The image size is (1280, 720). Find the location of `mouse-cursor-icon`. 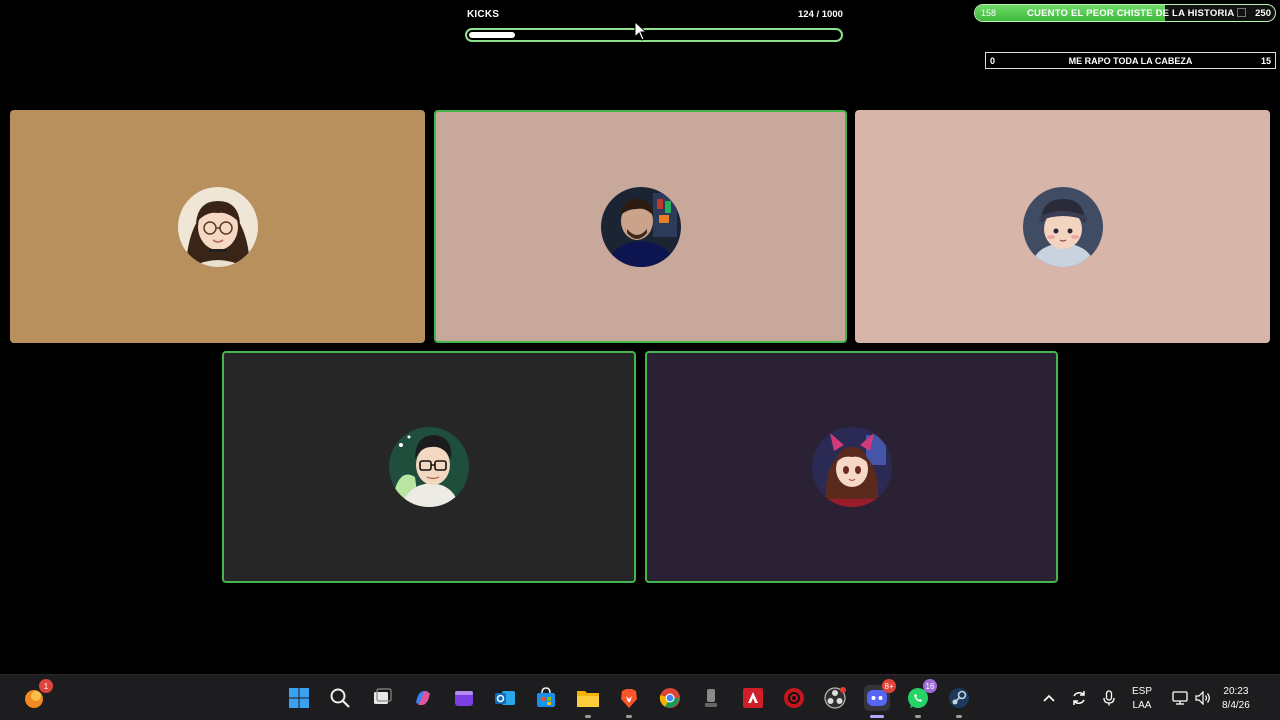

mouse-cursor-icon is located at coordinates (641, 31).